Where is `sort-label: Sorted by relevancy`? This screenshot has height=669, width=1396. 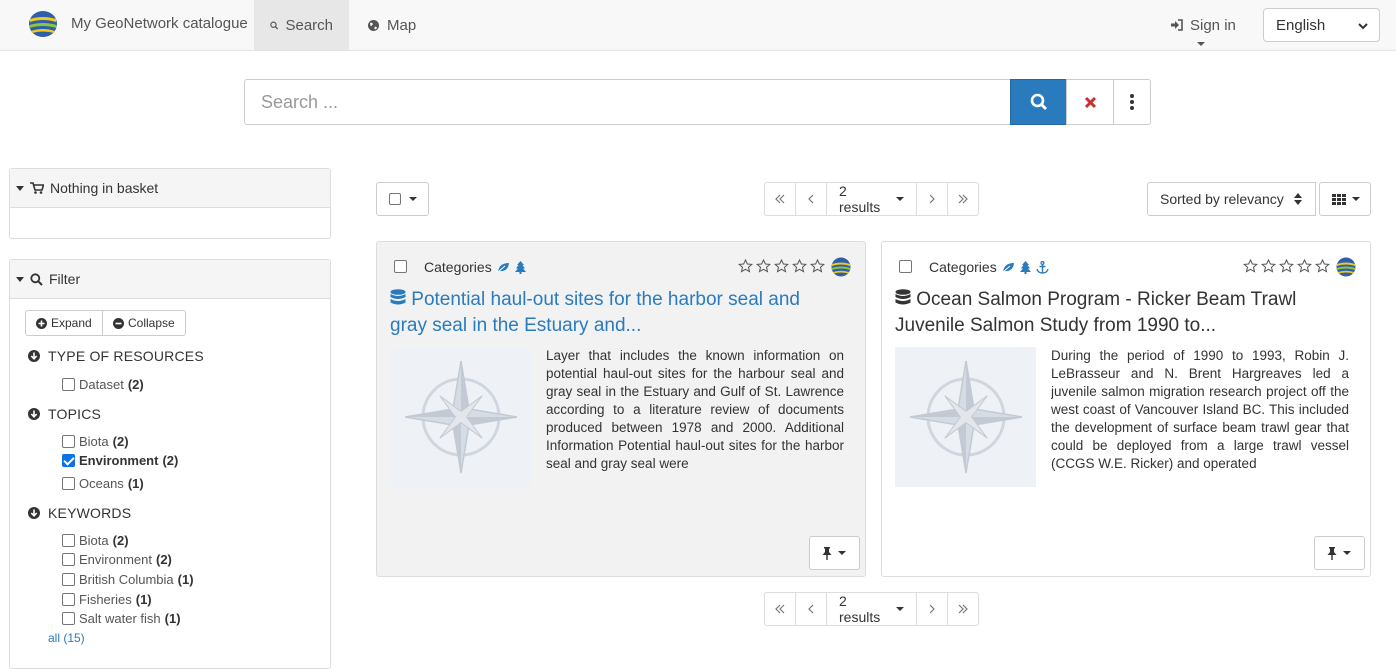 sort-label: Sorted by relevancy is located at coordinates (1222, 199).